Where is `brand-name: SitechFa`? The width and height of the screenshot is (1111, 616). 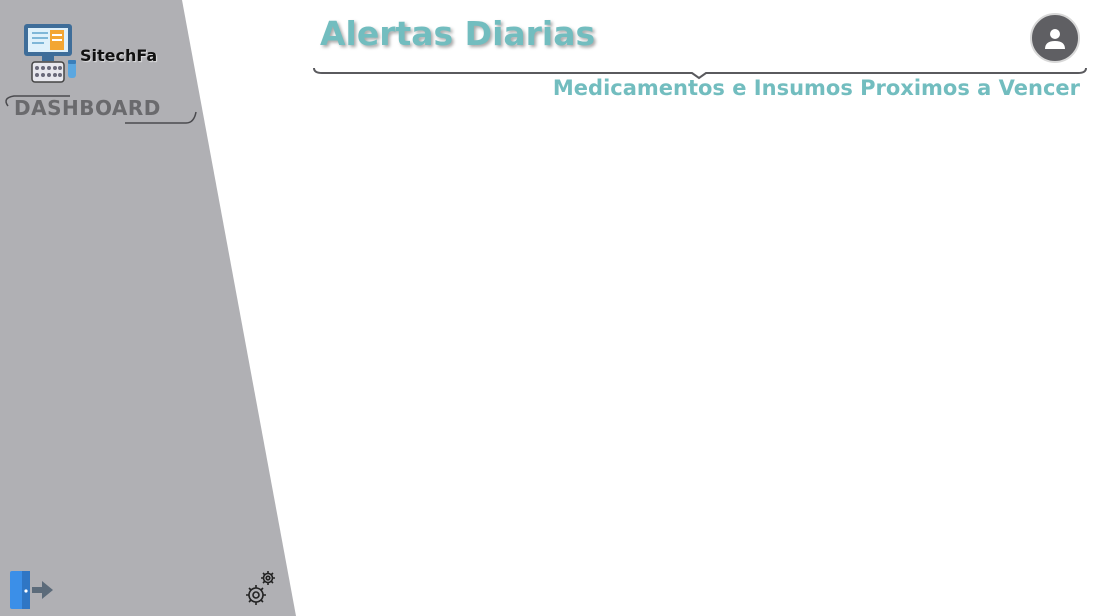
brand-name: SitechFa is located at coordinates (119, 55).